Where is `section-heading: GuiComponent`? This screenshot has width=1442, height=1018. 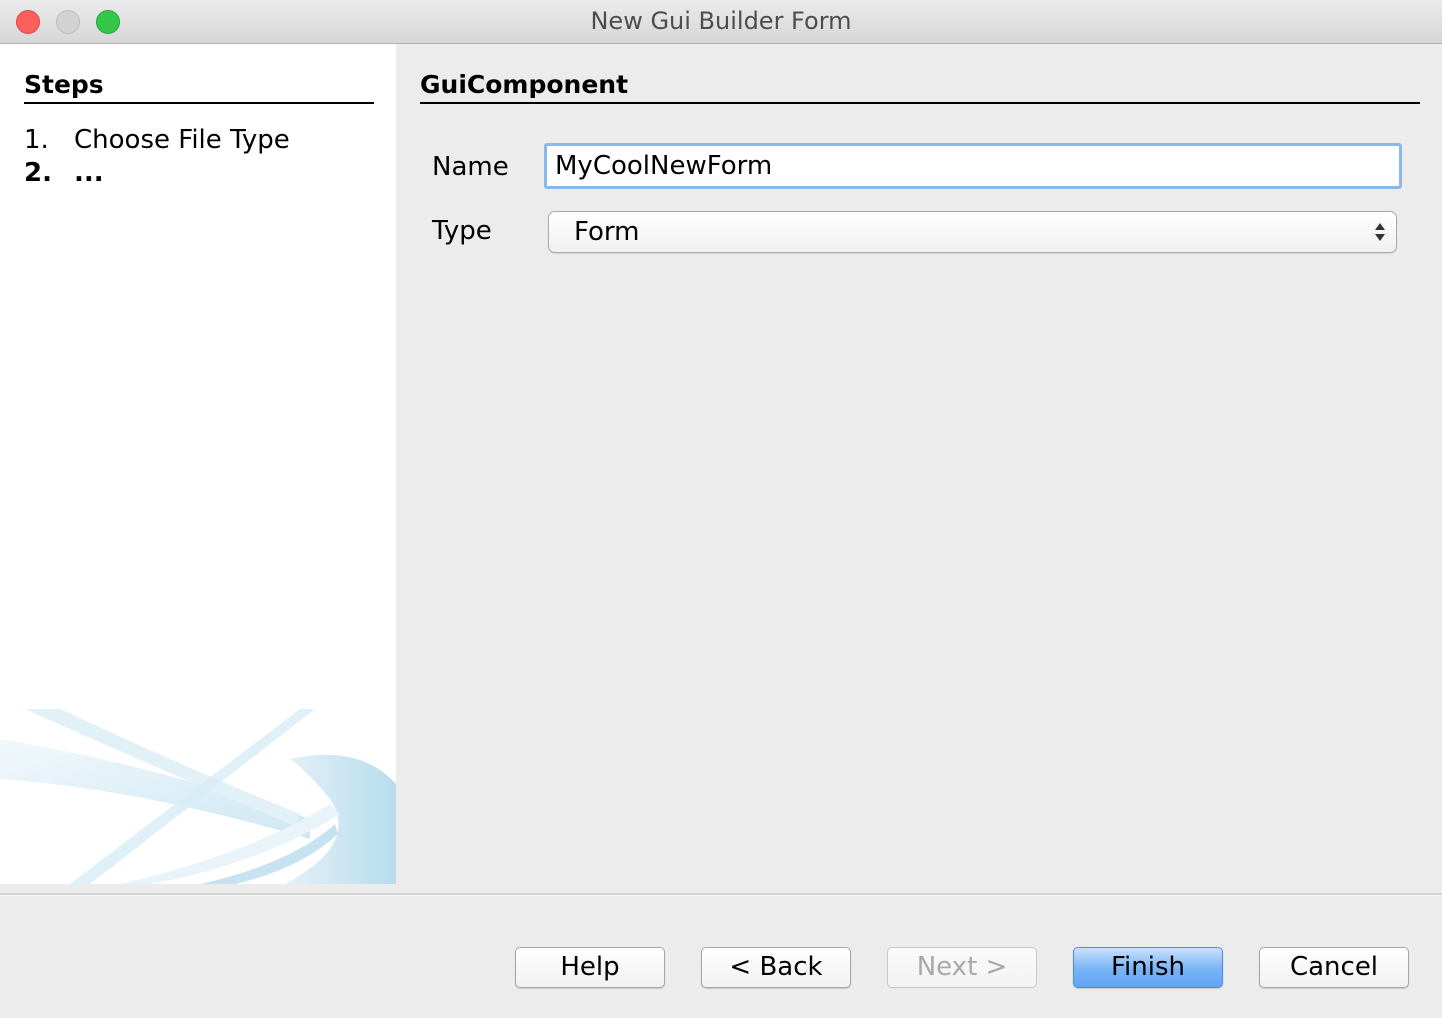
section-heading: GuiComponent is located at coordinates (920, 87).